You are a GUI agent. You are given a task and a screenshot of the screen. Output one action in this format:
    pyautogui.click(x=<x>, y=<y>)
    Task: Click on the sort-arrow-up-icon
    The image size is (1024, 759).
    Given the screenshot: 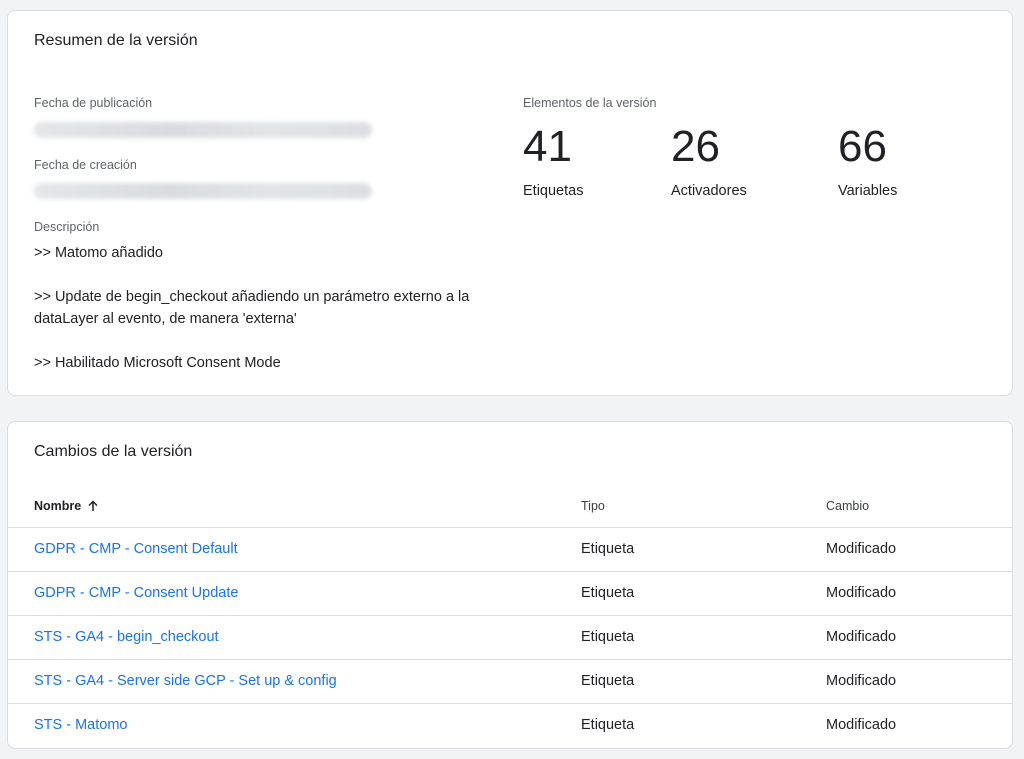 What is the action you would take?
    pyautogui.click(x=93, y=506)
    